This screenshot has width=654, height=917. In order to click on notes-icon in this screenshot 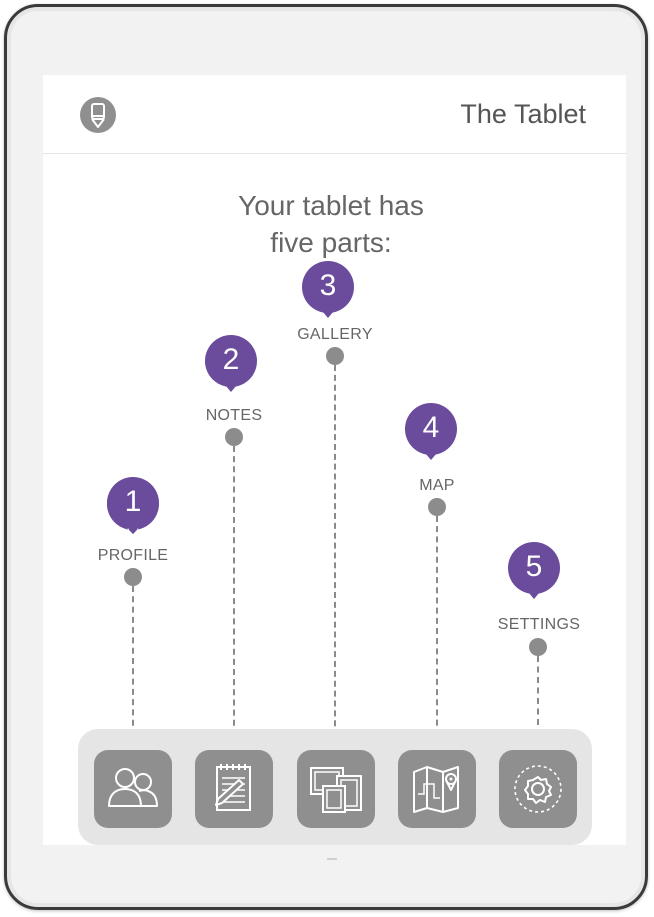, I will do `click(233, 787)`.